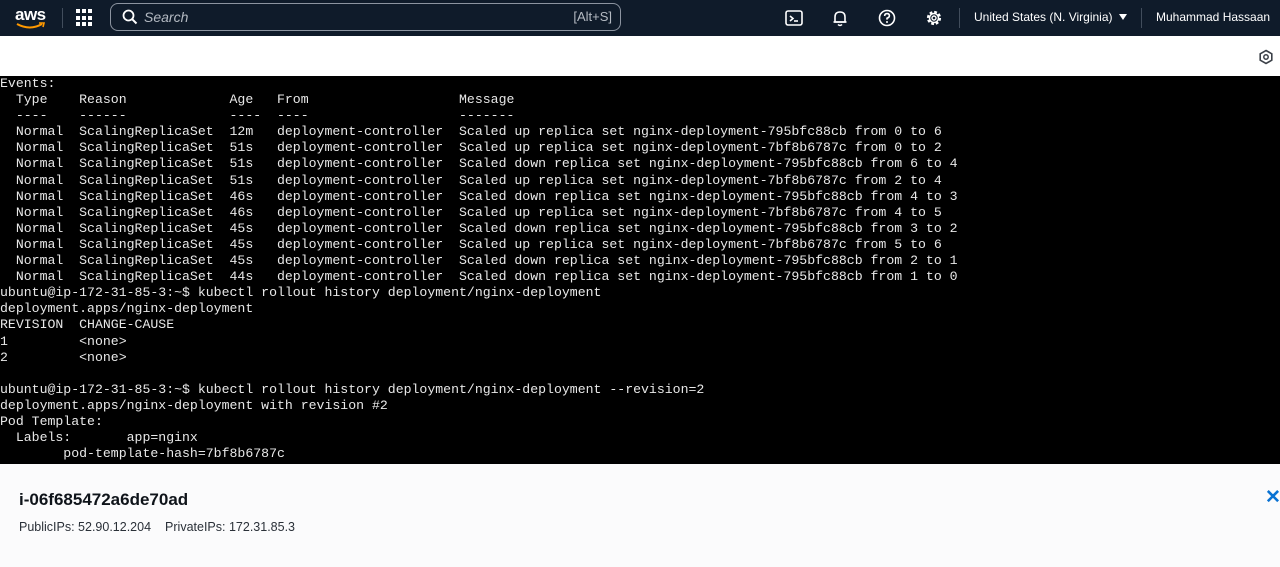 The image size is (1280, 567). What do you see at coordinates (32, 18) in the screenshot?
I see `aws-logo: aws` at bounding box center [32, 18].